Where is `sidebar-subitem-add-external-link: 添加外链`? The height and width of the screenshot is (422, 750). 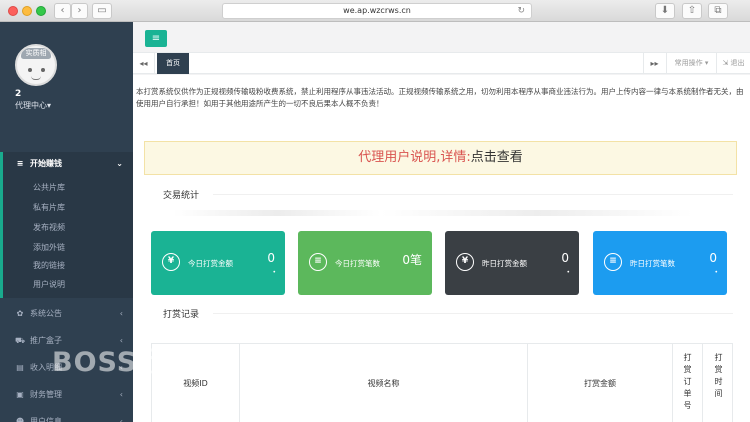 sidebar-subitem-add-external-link: 添加外链 is located at coordinates (49, 248).